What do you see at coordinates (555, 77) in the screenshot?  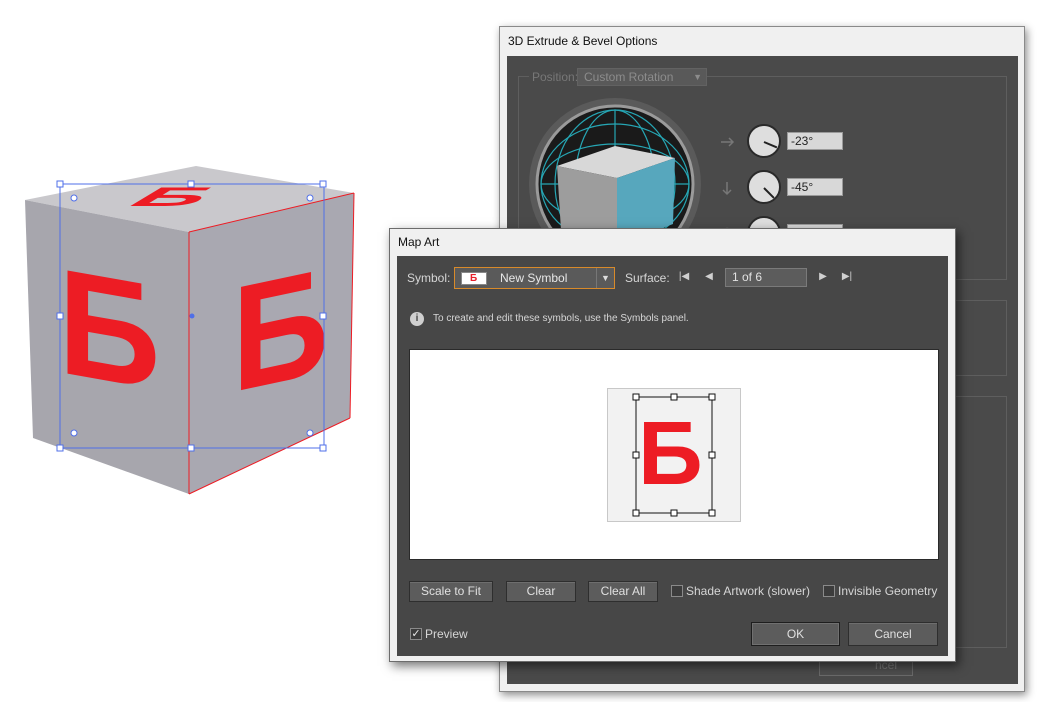 I see `position-label: Position:` at bounding box center [555, 77].